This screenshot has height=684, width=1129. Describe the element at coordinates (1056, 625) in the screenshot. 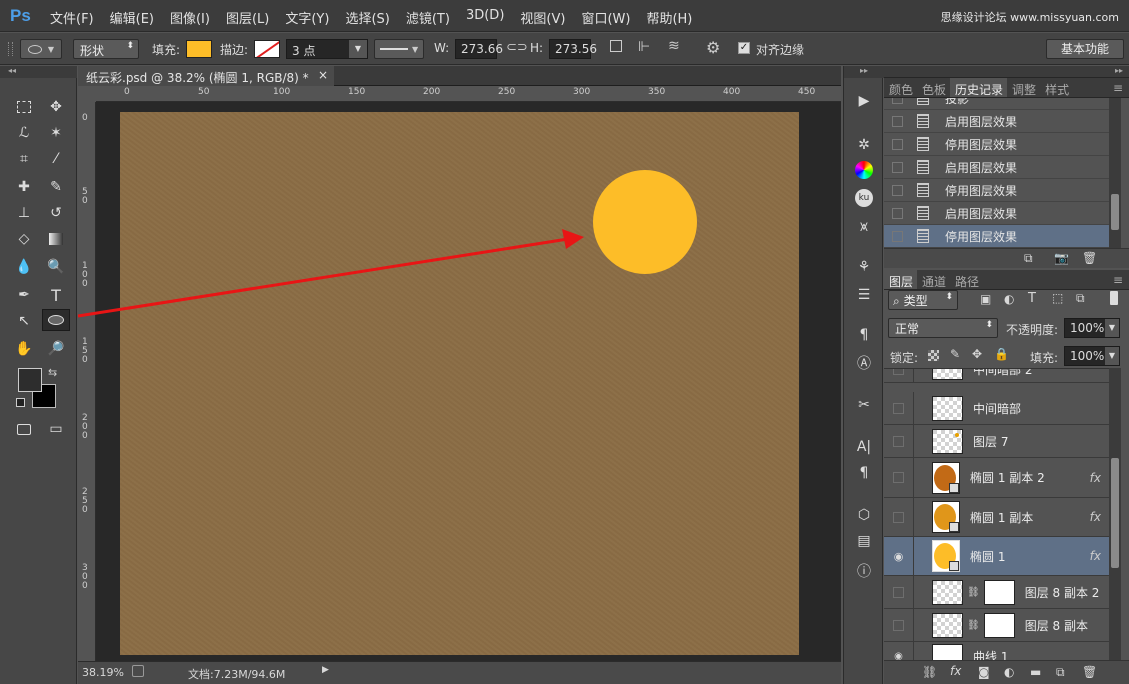

I see `layer-name: 图层 8 副本` at that location.